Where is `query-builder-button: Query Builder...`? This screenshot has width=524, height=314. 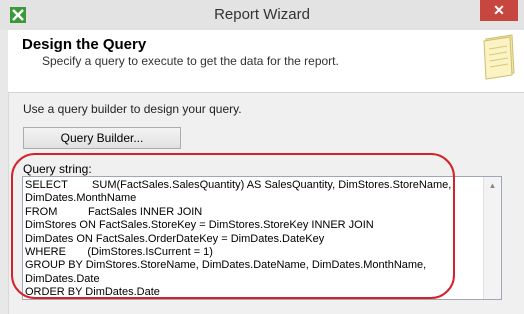
query-builder-button: Query Builder... is located at coordinates (102, 138).